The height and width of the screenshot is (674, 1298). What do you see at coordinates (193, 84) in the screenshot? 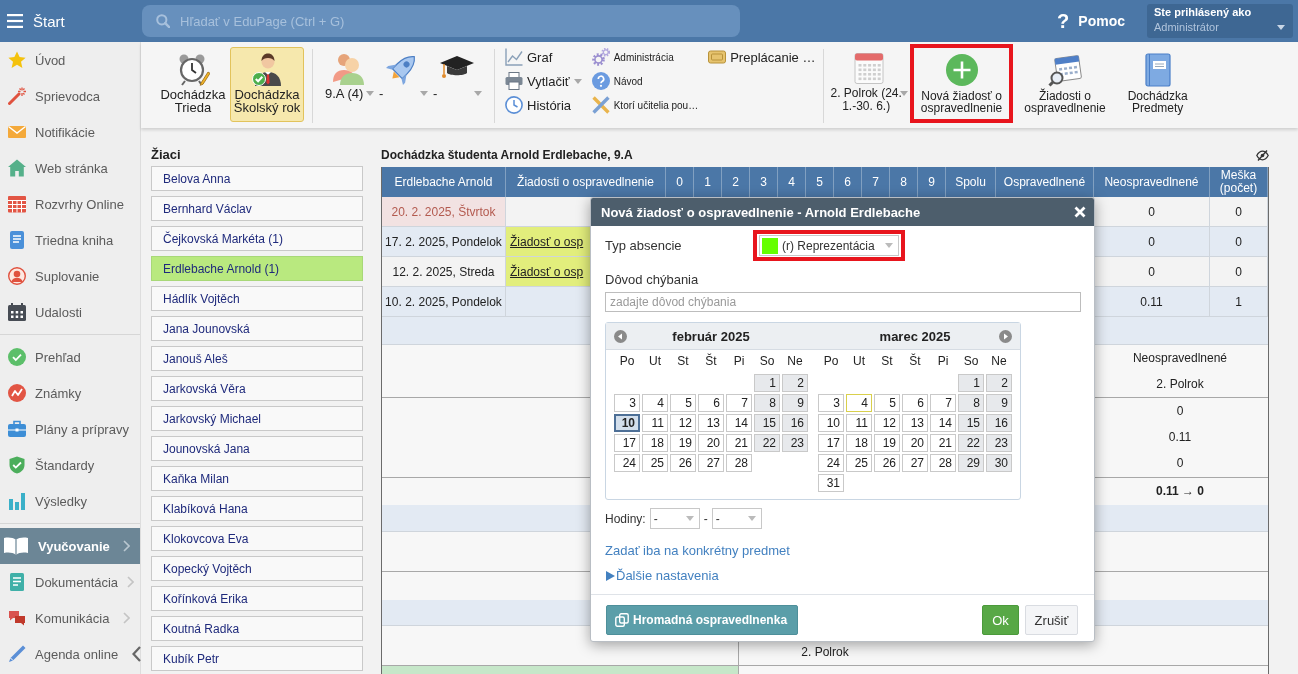
I see `toolbar-button: Dochádzka Trieda` at bounding box center [193, 84].